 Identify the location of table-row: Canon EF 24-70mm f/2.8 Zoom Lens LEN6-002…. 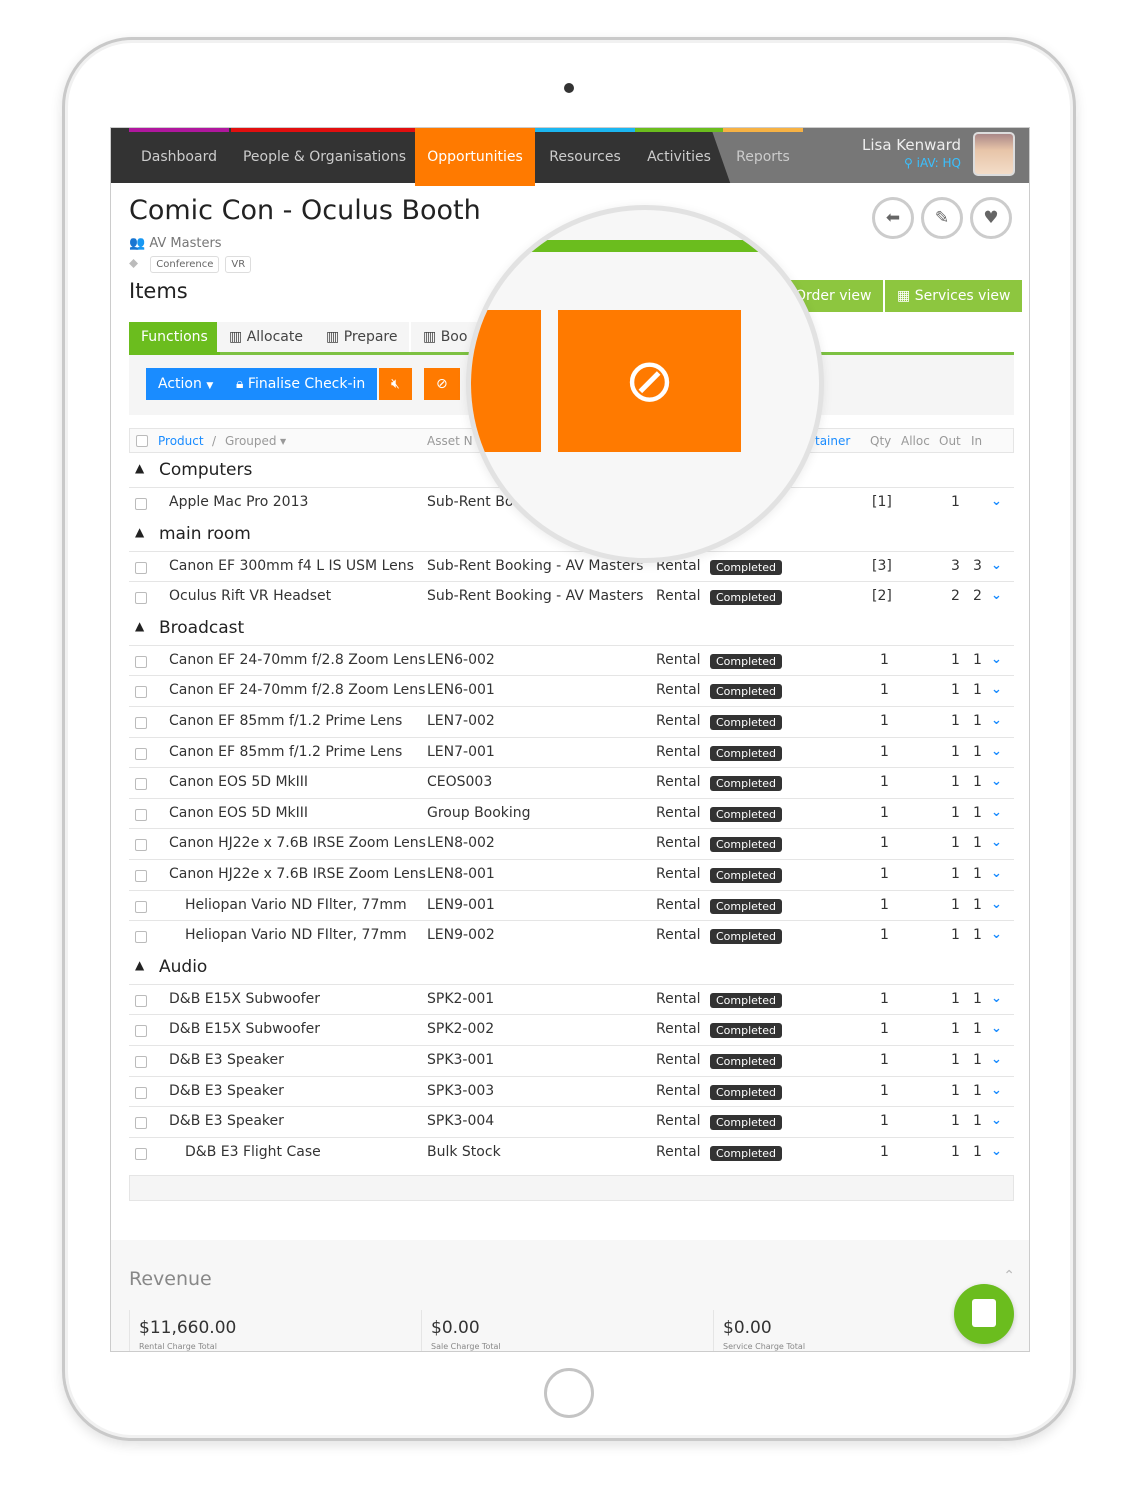
(571, 660).